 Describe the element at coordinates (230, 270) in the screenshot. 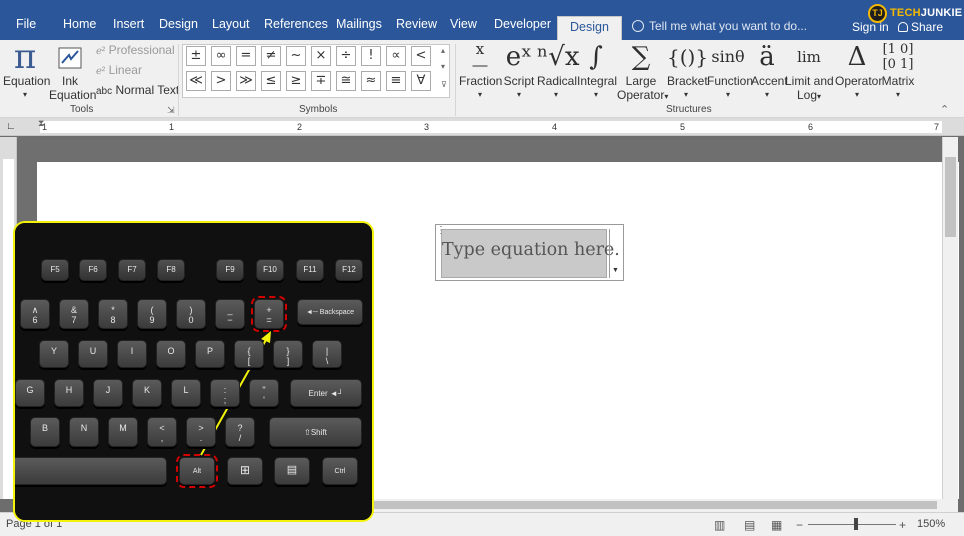

I see `key-f9: F9` at that location.